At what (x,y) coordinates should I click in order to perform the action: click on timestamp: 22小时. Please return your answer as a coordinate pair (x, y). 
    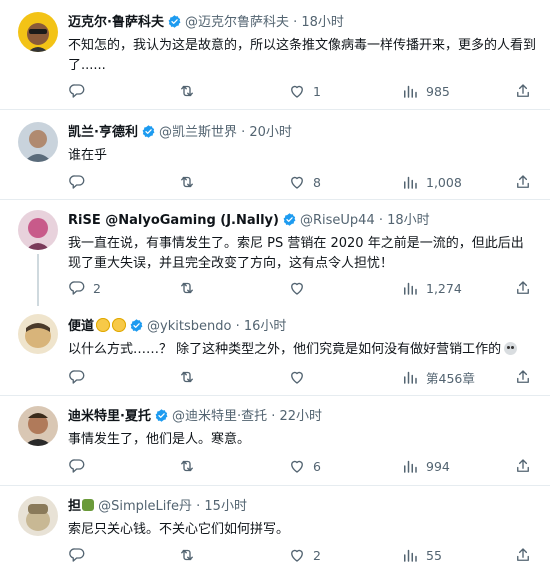
    Looking at the image, I should click on (301, 416).